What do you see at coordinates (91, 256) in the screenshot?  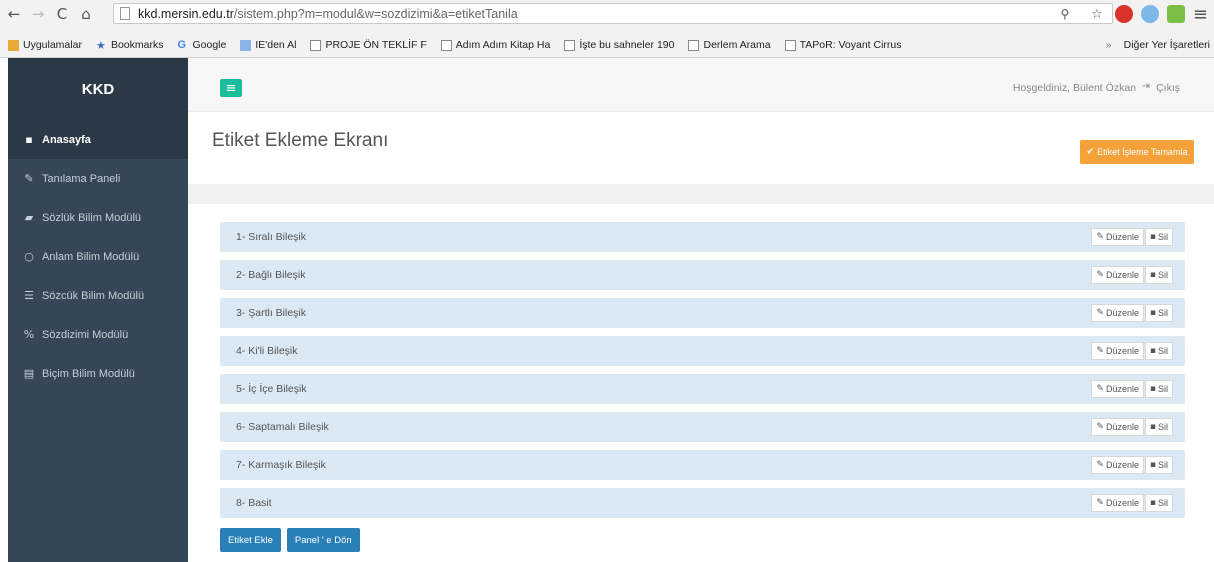 I see `sidebar-item-label: Anlam Bilim Modülü` at bounding box center [91, 256].